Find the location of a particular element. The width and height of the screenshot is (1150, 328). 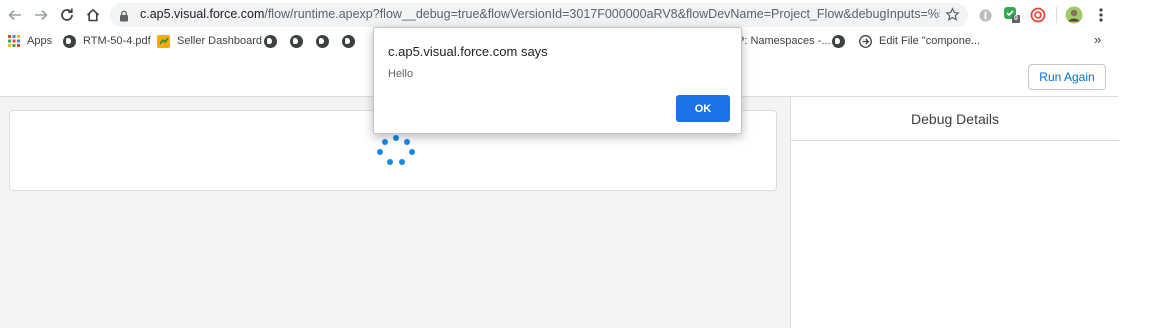

bookmarks-overflow-button: » is located at coordinates (1097, 39).